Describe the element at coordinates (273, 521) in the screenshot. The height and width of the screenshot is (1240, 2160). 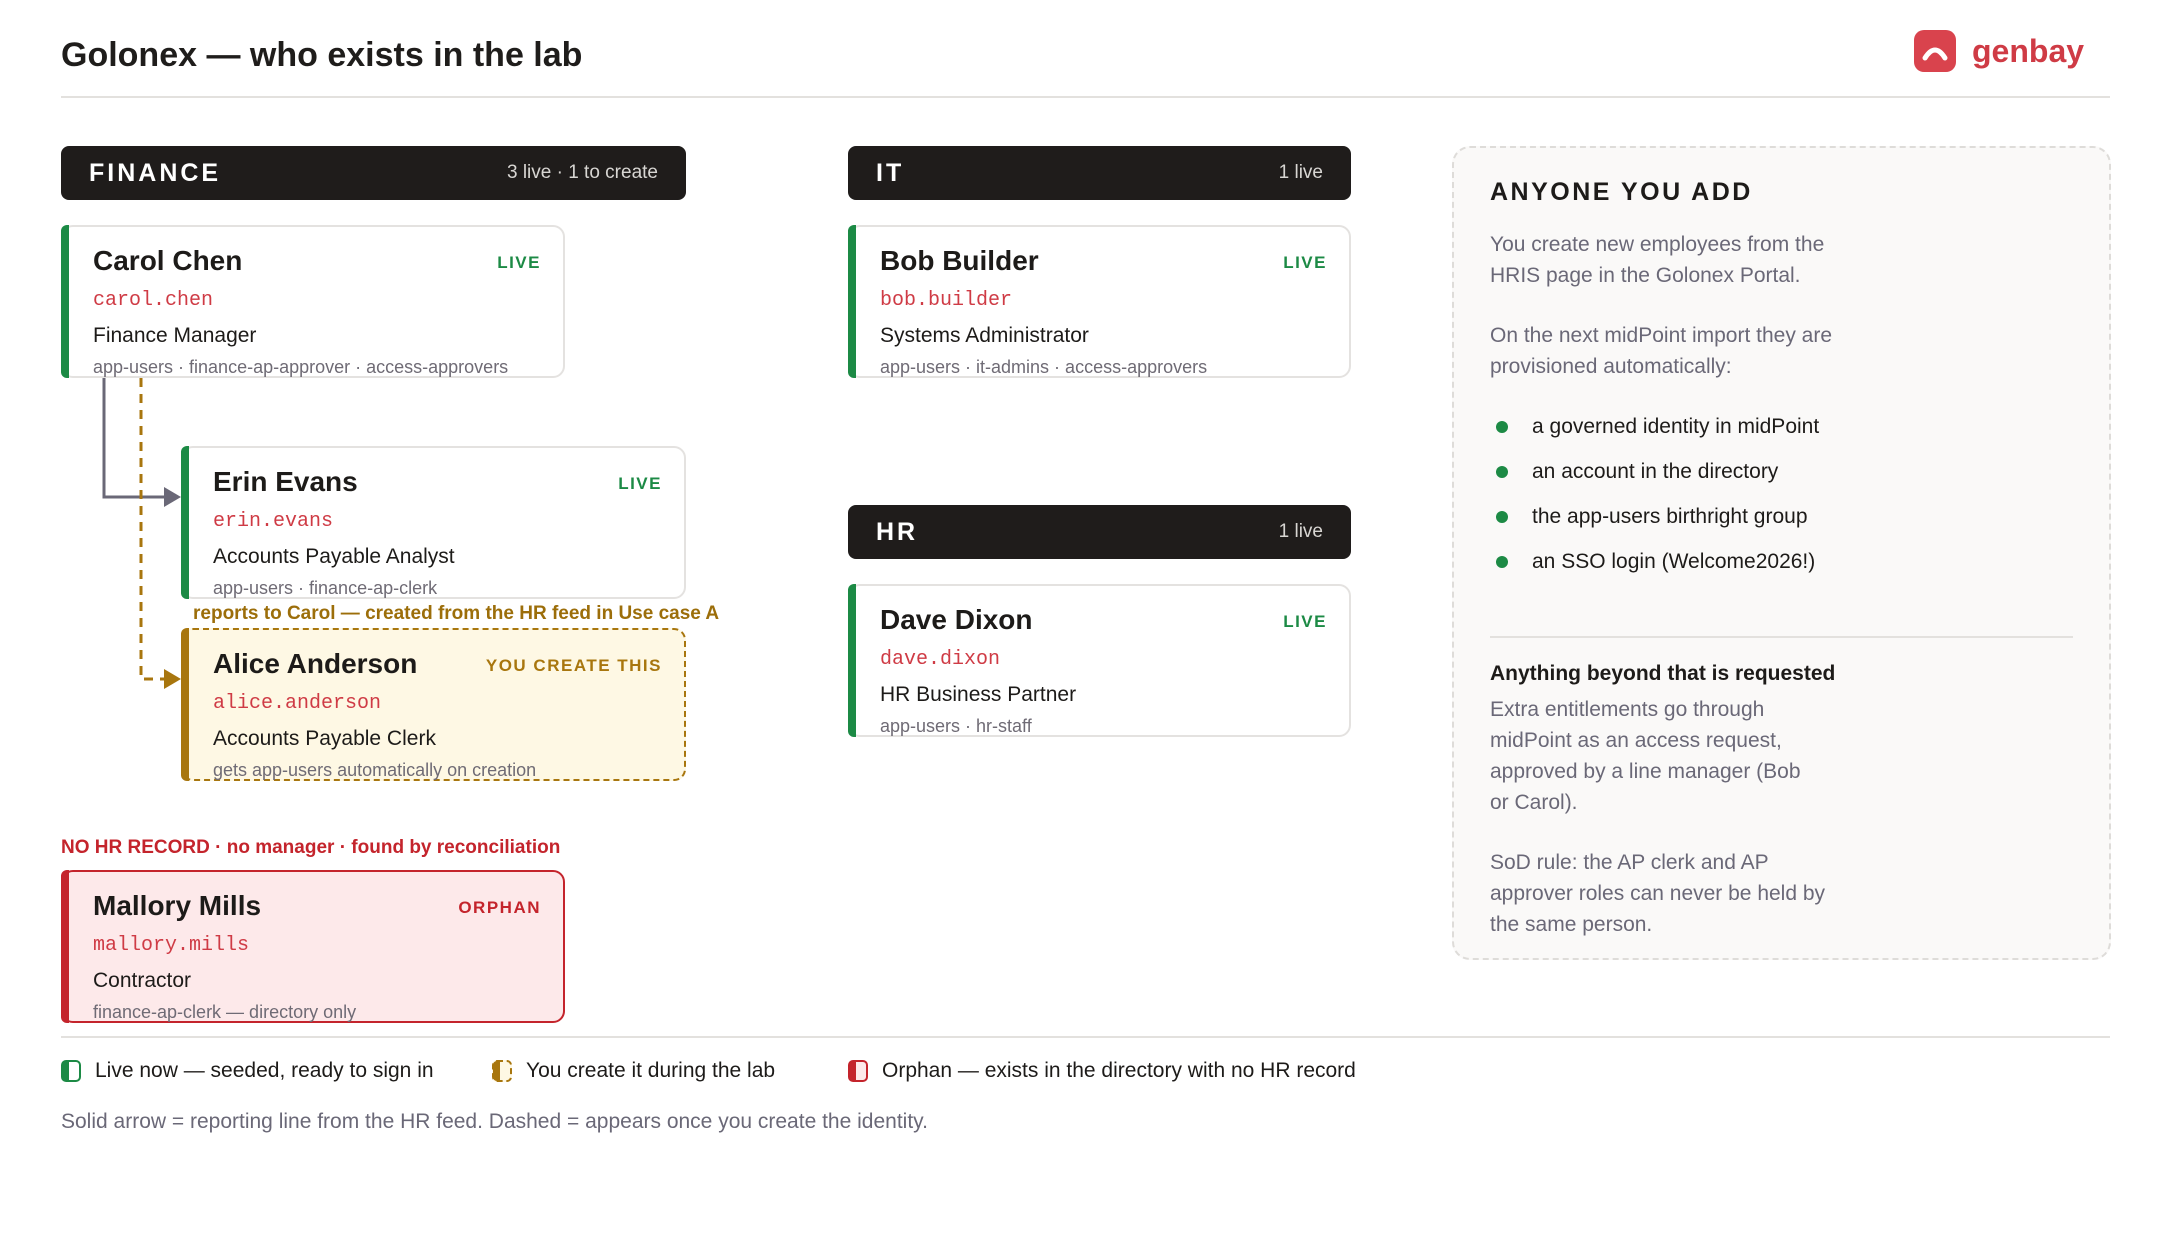
I see `person-login: erin.evans` at that location.